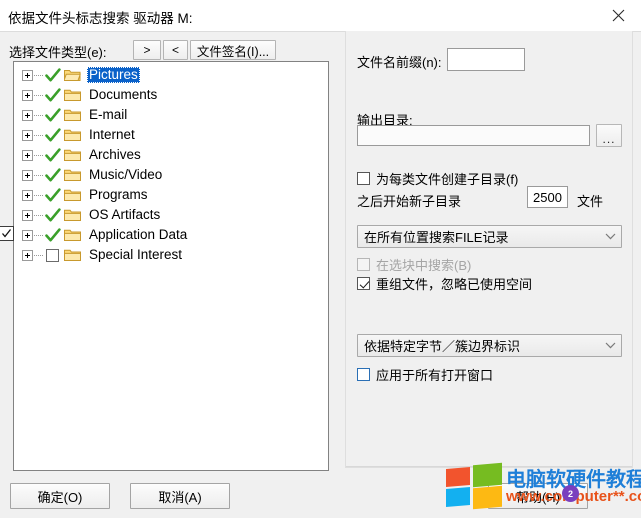  What do you see at coordinates (320, 16) in the screenshot?
I see `title-bar: 依据文件头标志搜索 驱动器 M:` at bounding box center [320, 16].